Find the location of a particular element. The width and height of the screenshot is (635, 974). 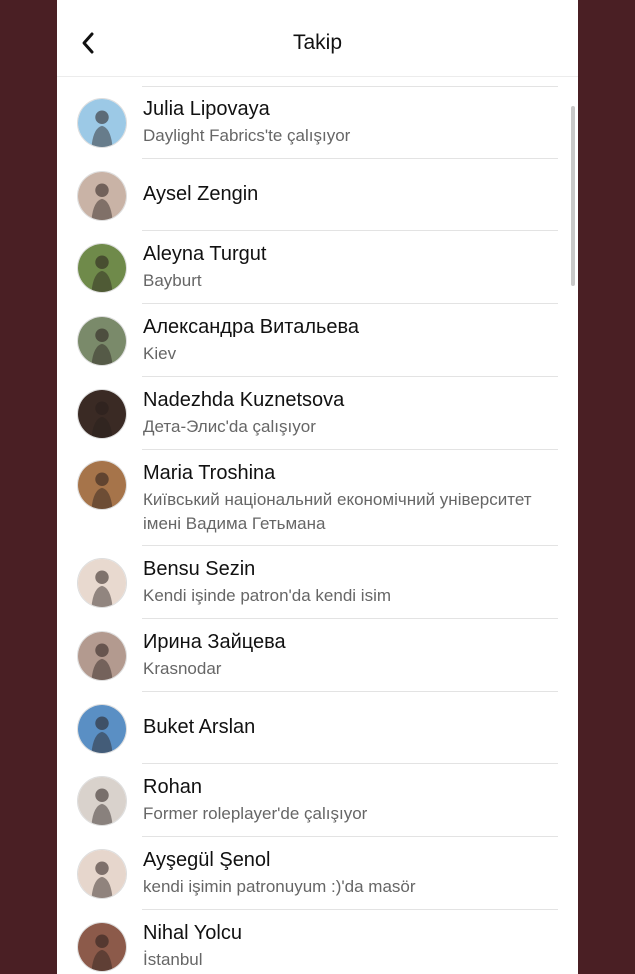

list-item: Александра Витальева Kiev is located at coordinates (317, 341).